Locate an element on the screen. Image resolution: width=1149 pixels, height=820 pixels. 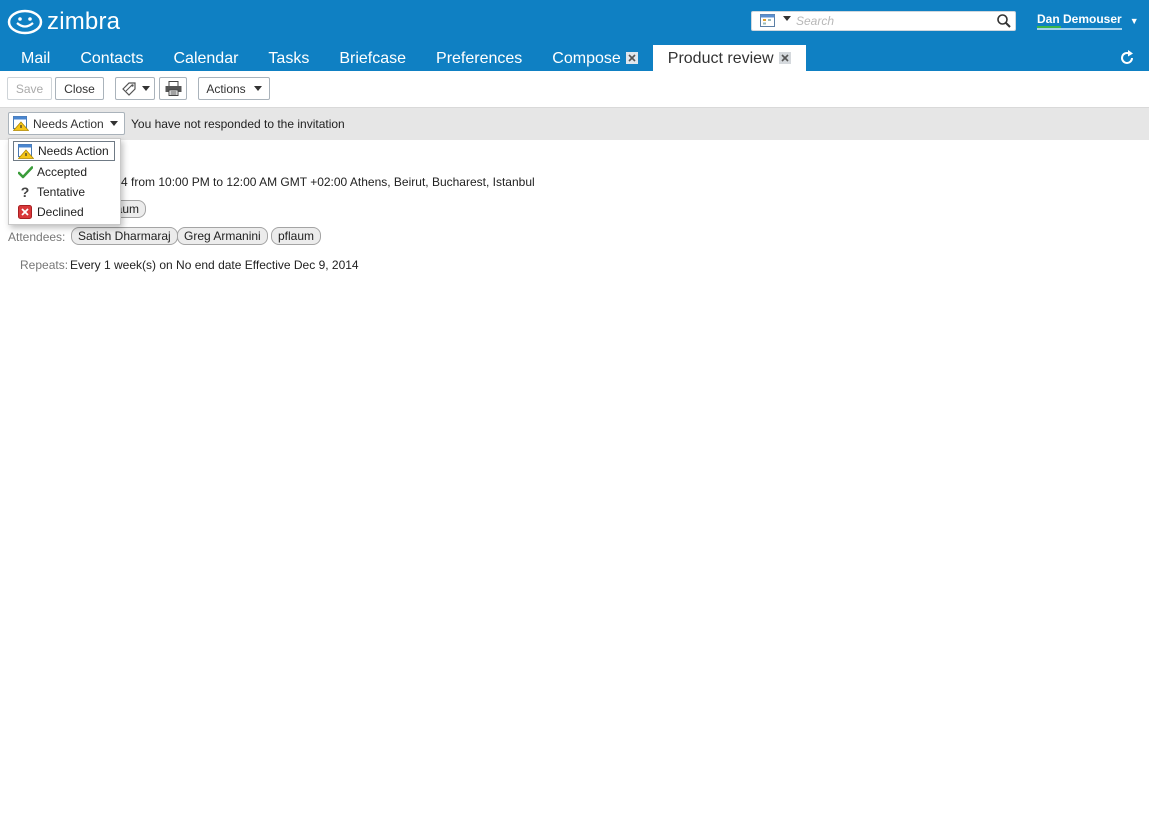
search-box is located at coordinates (883, 21).